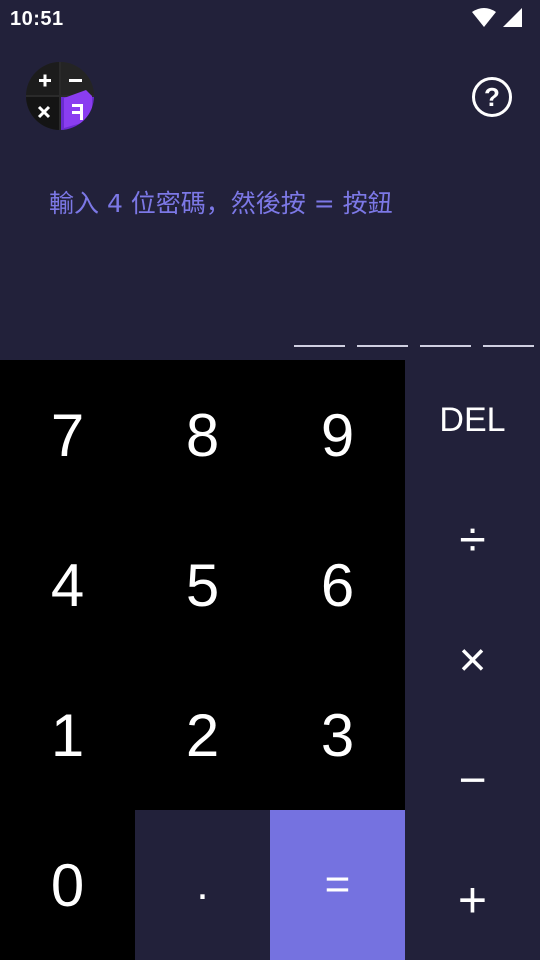 This screenshot has width=540, height=960. What do you see at coordinates (497, 18) in the screenshot?
I see `status-icons` at bounding box center [497, 18].